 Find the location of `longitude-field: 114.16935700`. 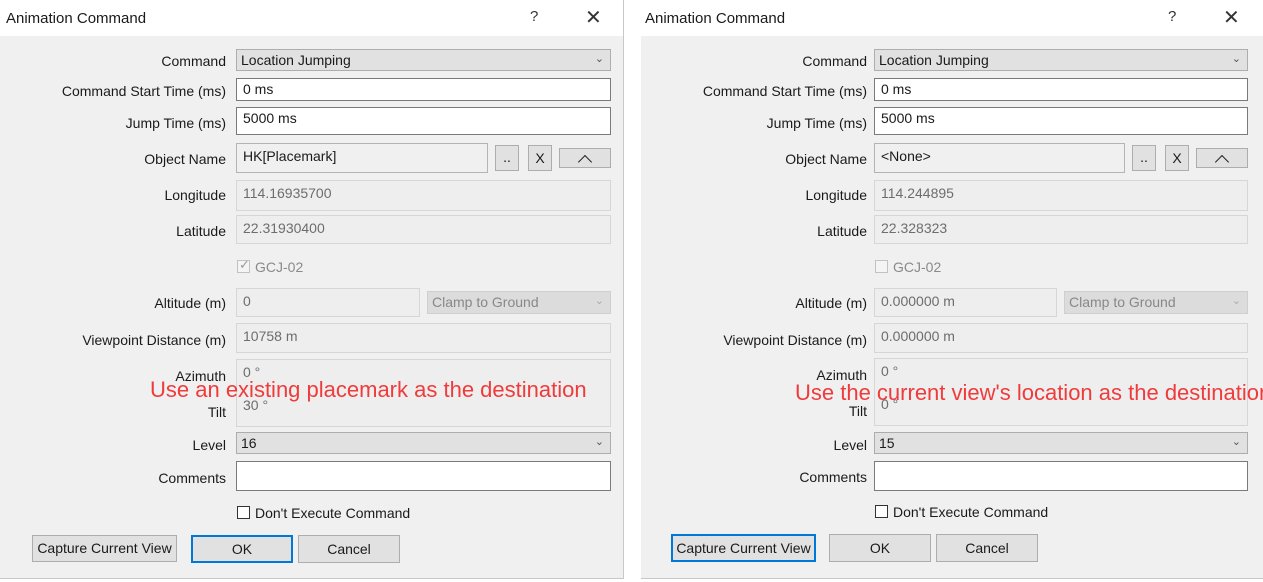

longitude-field: 114.16935700 is located at coordinates (423, 195).